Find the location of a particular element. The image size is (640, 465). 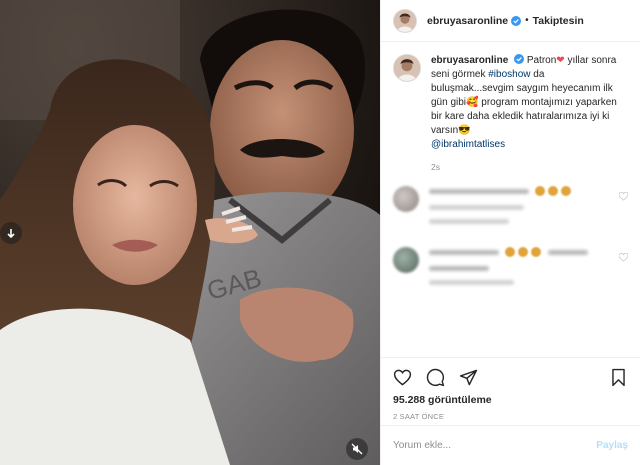

caption-time: 2s is located at coordinates (435, 167).